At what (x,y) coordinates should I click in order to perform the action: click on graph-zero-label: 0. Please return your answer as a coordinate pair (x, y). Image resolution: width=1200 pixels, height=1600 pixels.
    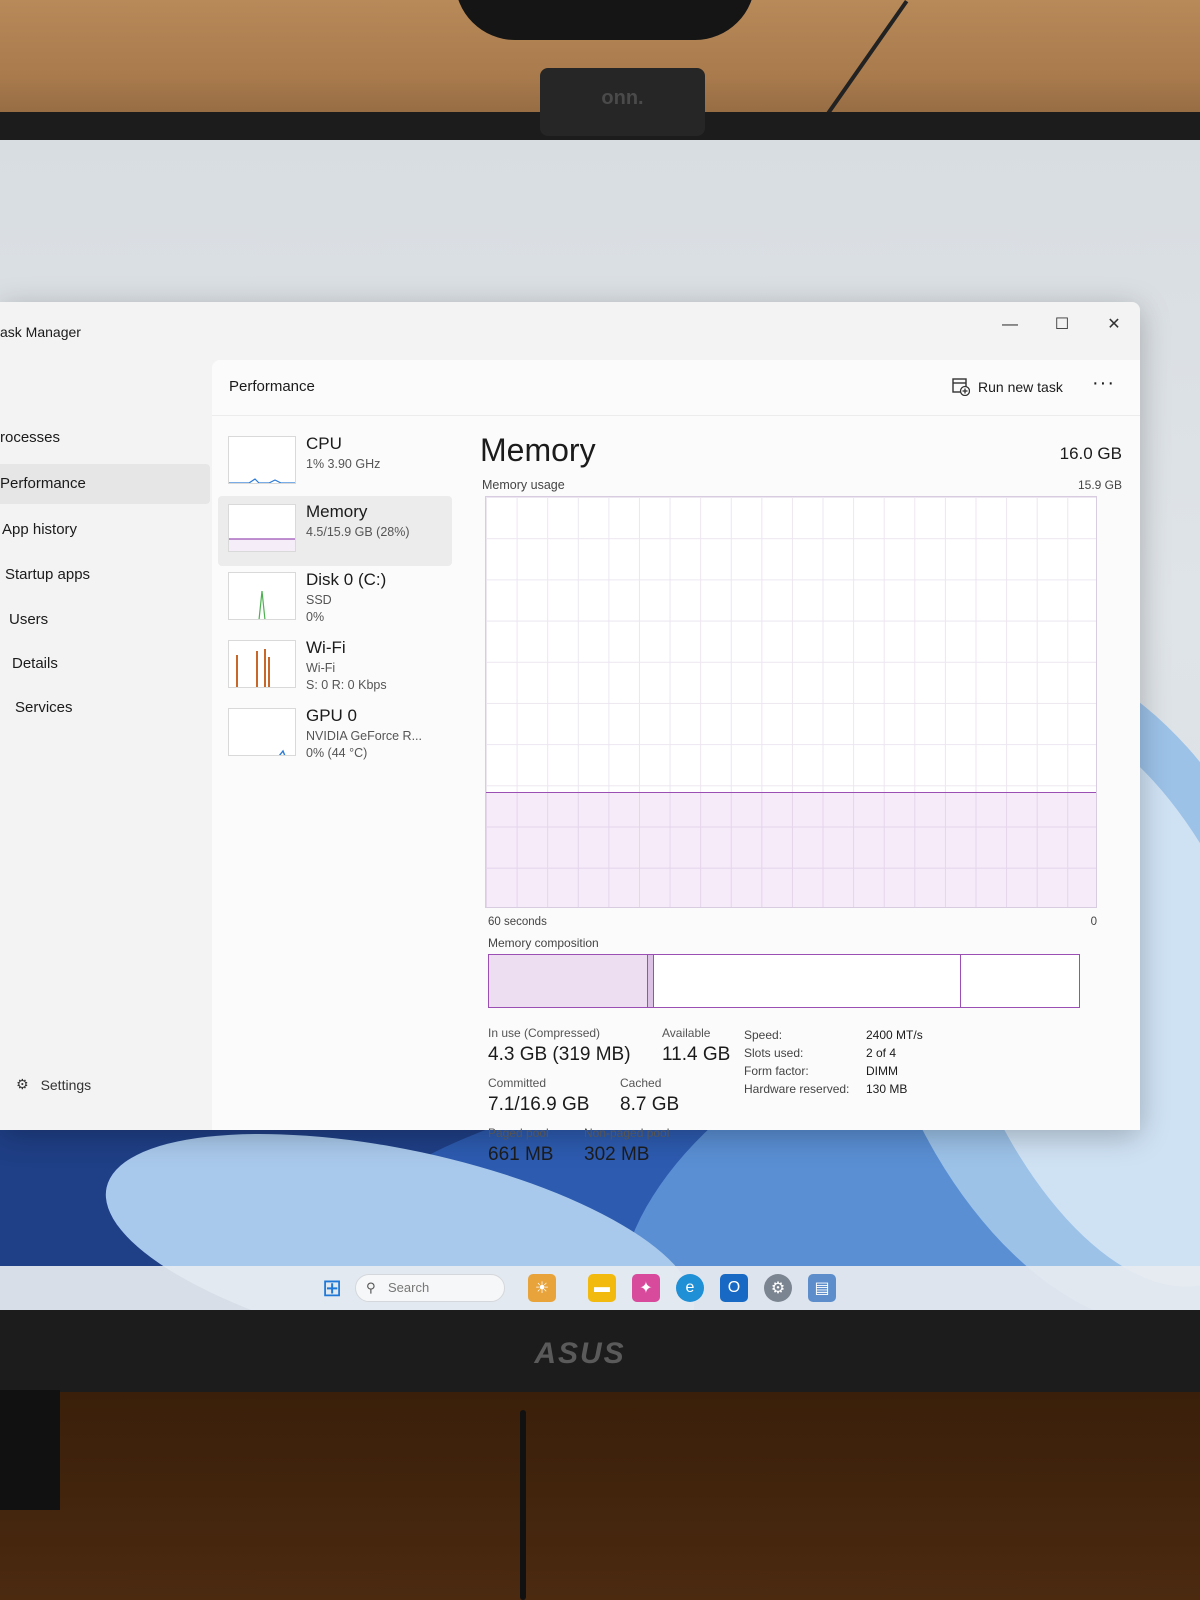
    Looking at the image, I should click on (1093, 922).